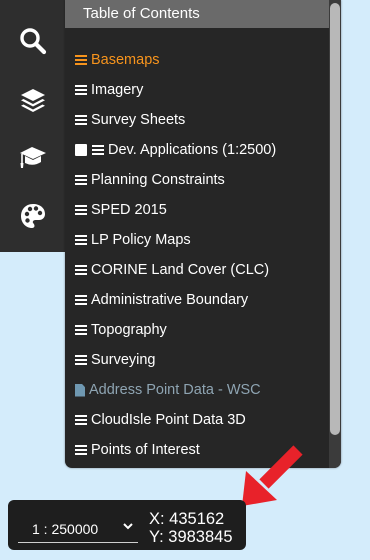  Describe the element at coordinates (125, 60) in the screenshot. I see `toc-item-label: Basemaps` at that location.